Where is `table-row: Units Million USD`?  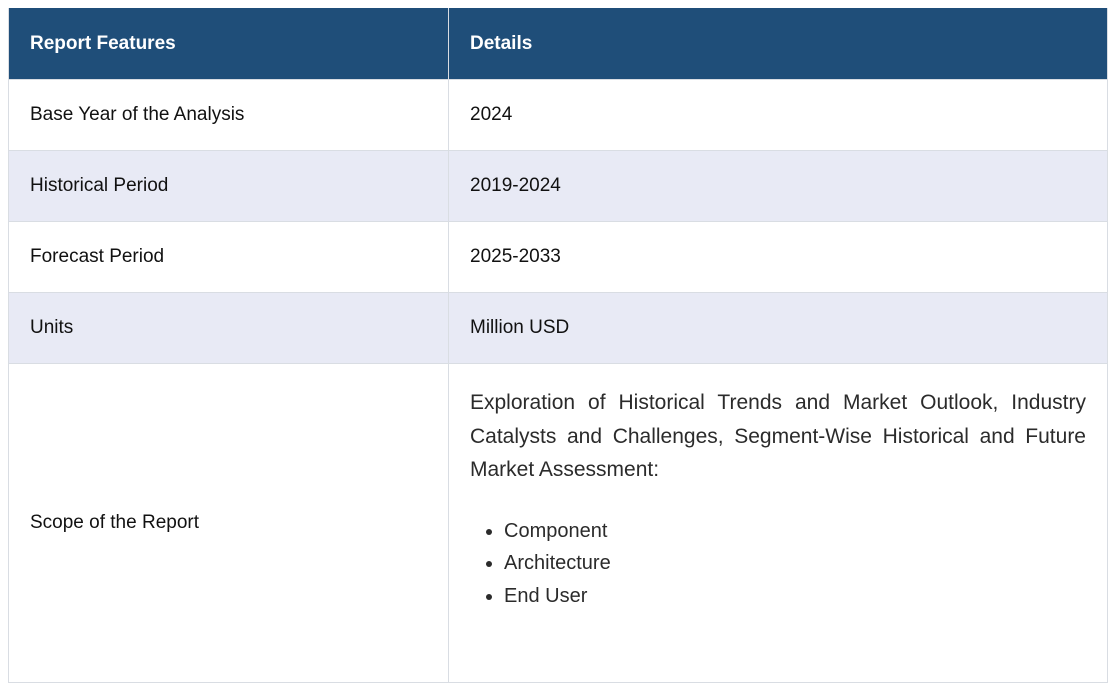 table-row: Units Million USD is located at coordinates (558, 328).